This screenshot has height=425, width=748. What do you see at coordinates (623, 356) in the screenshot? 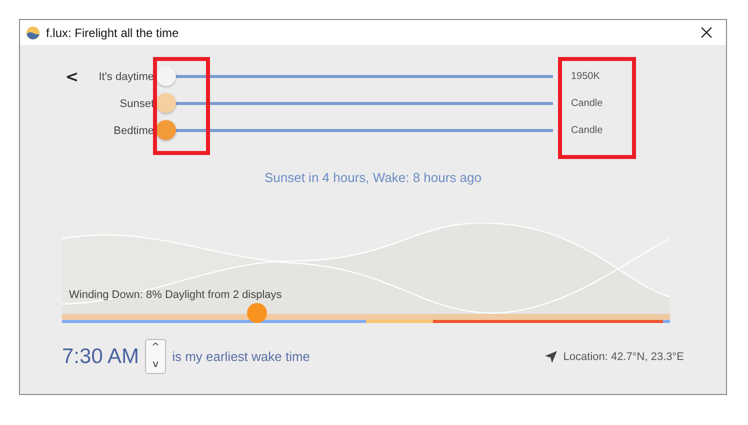
I see `location-text: Location: 42.7°N, 23.3°E` at bounding box center [623, 356].